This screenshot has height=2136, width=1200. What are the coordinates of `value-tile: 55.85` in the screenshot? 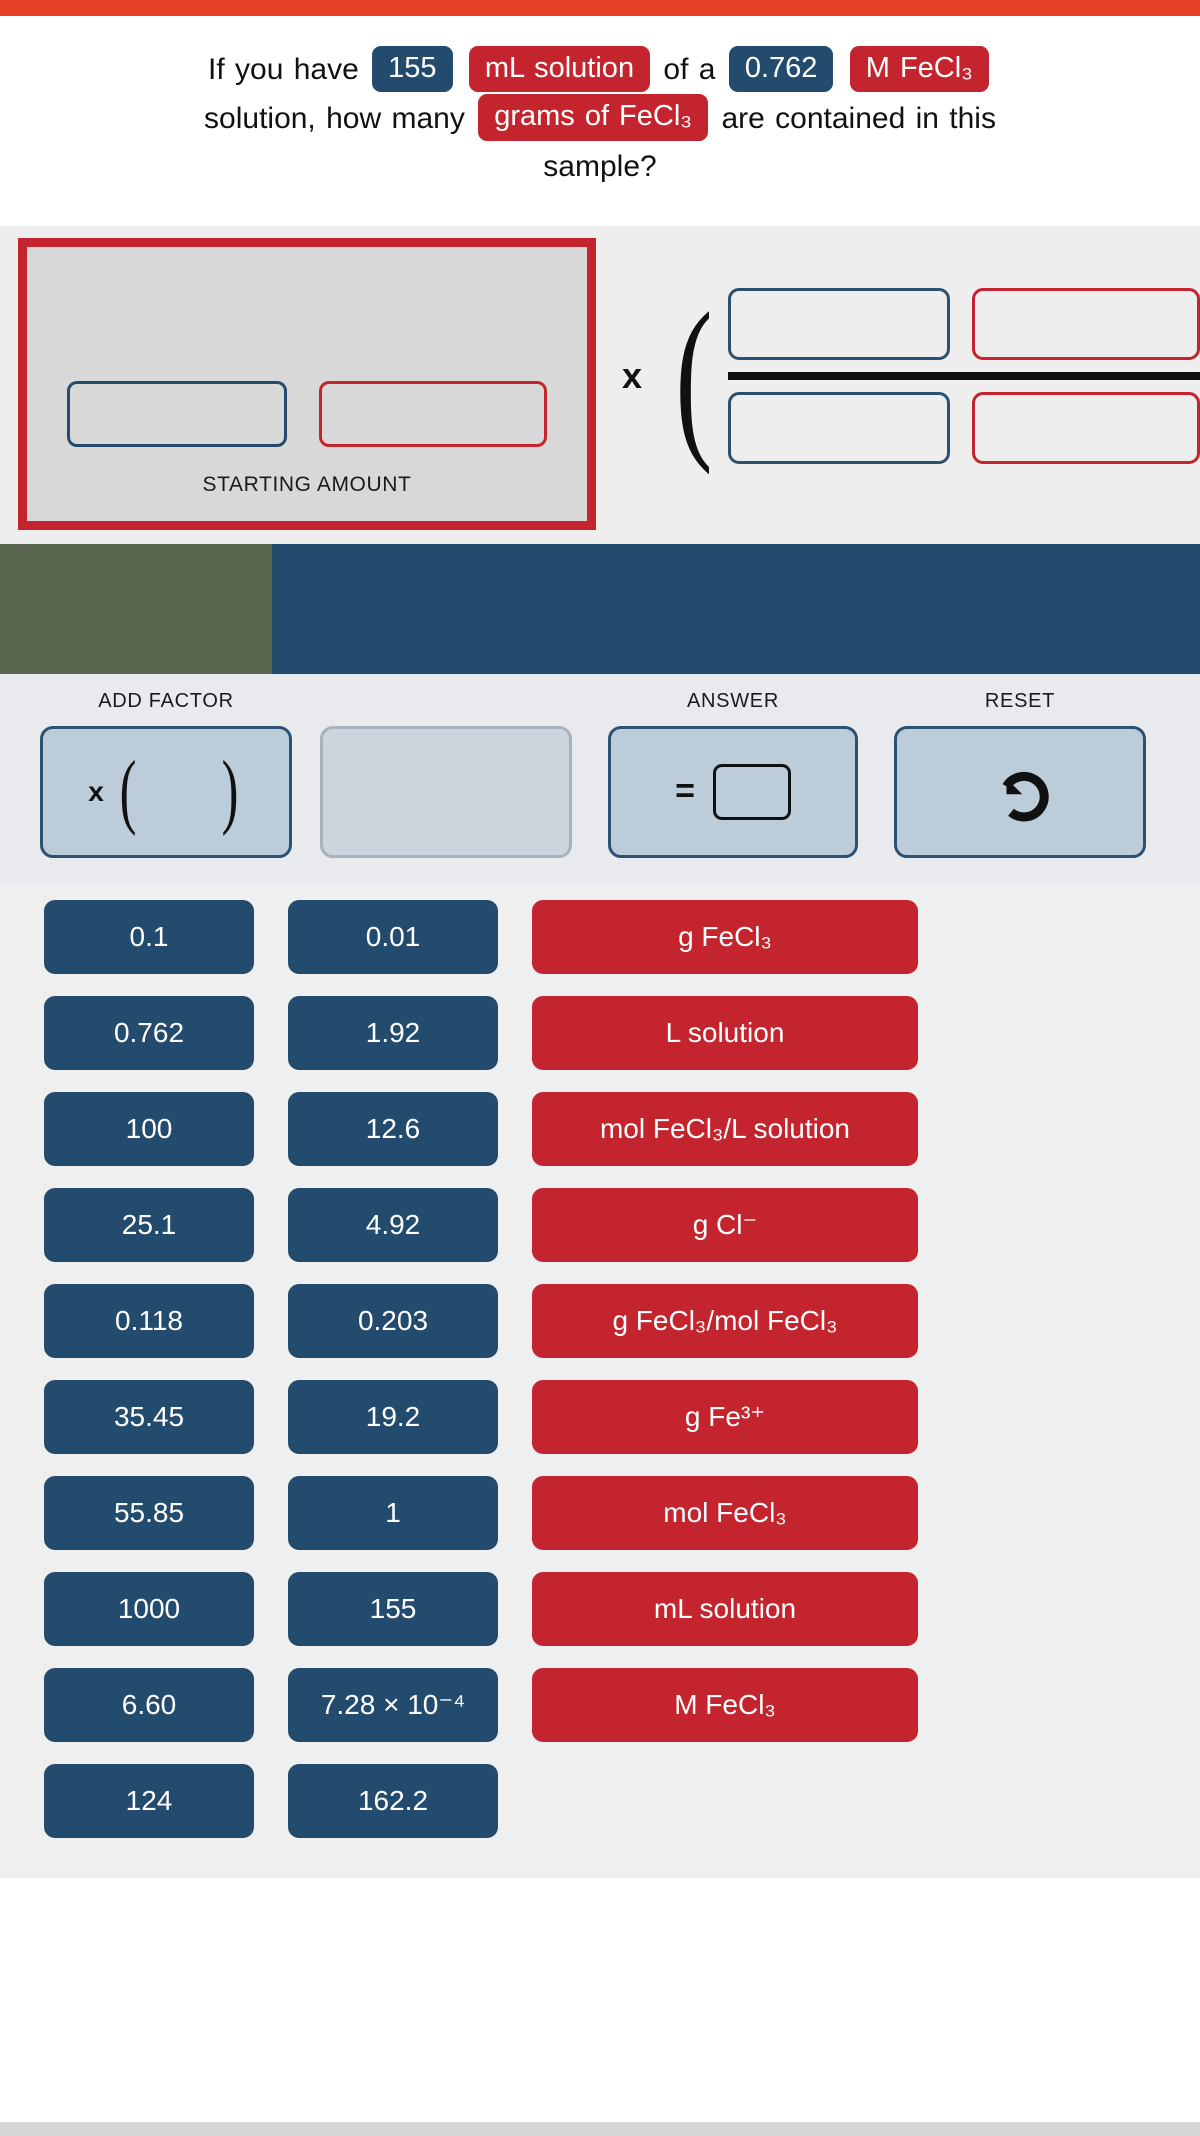 It's located at (149, 1512).